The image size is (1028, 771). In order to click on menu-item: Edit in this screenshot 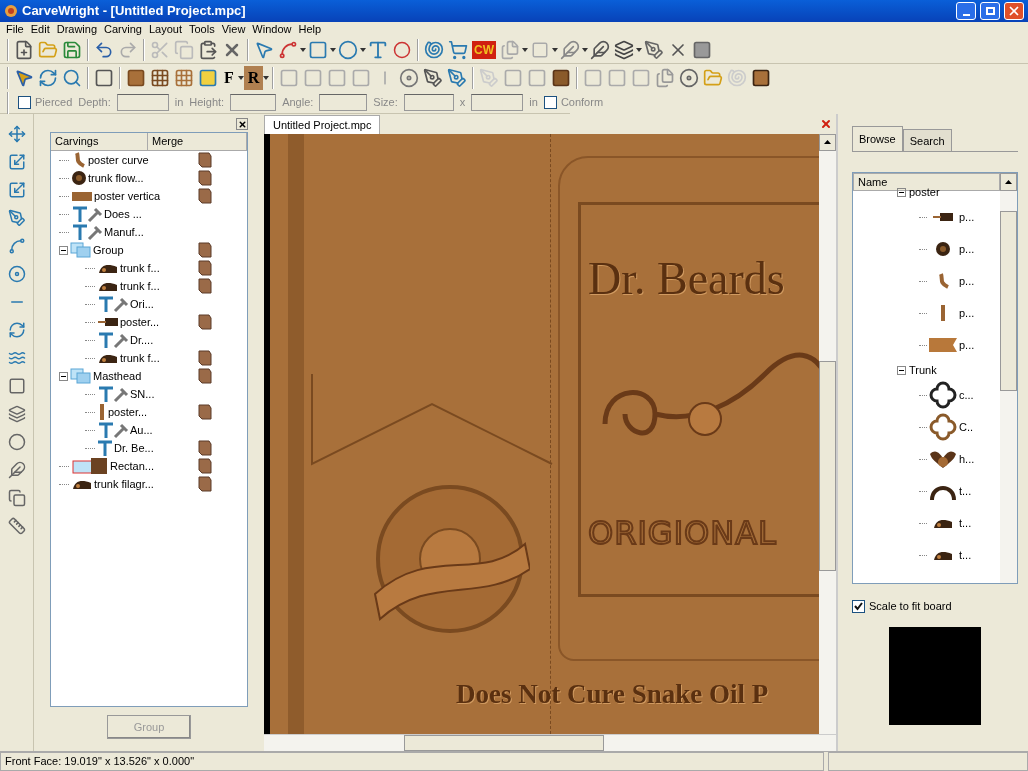, I will do `click(40, 29)`.